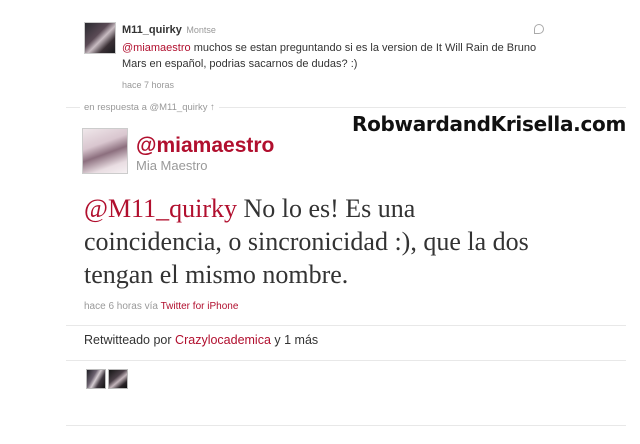 The height and width of the screenshot is (444, 640). I want to click on separator-lower, so click(346, 360).